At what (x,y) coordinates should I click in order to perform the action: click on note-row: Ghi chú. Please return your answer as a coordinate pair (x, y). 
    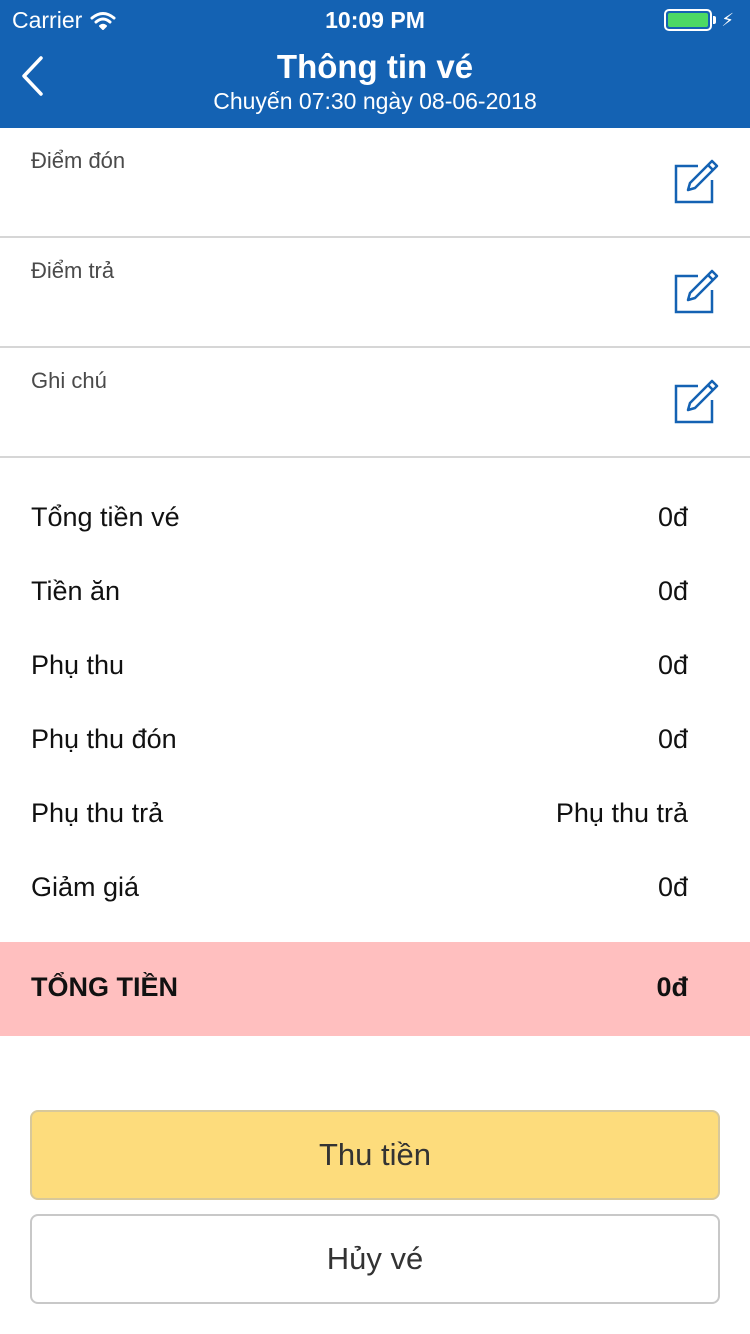
    Looking at the image, I should click on (375, 403).